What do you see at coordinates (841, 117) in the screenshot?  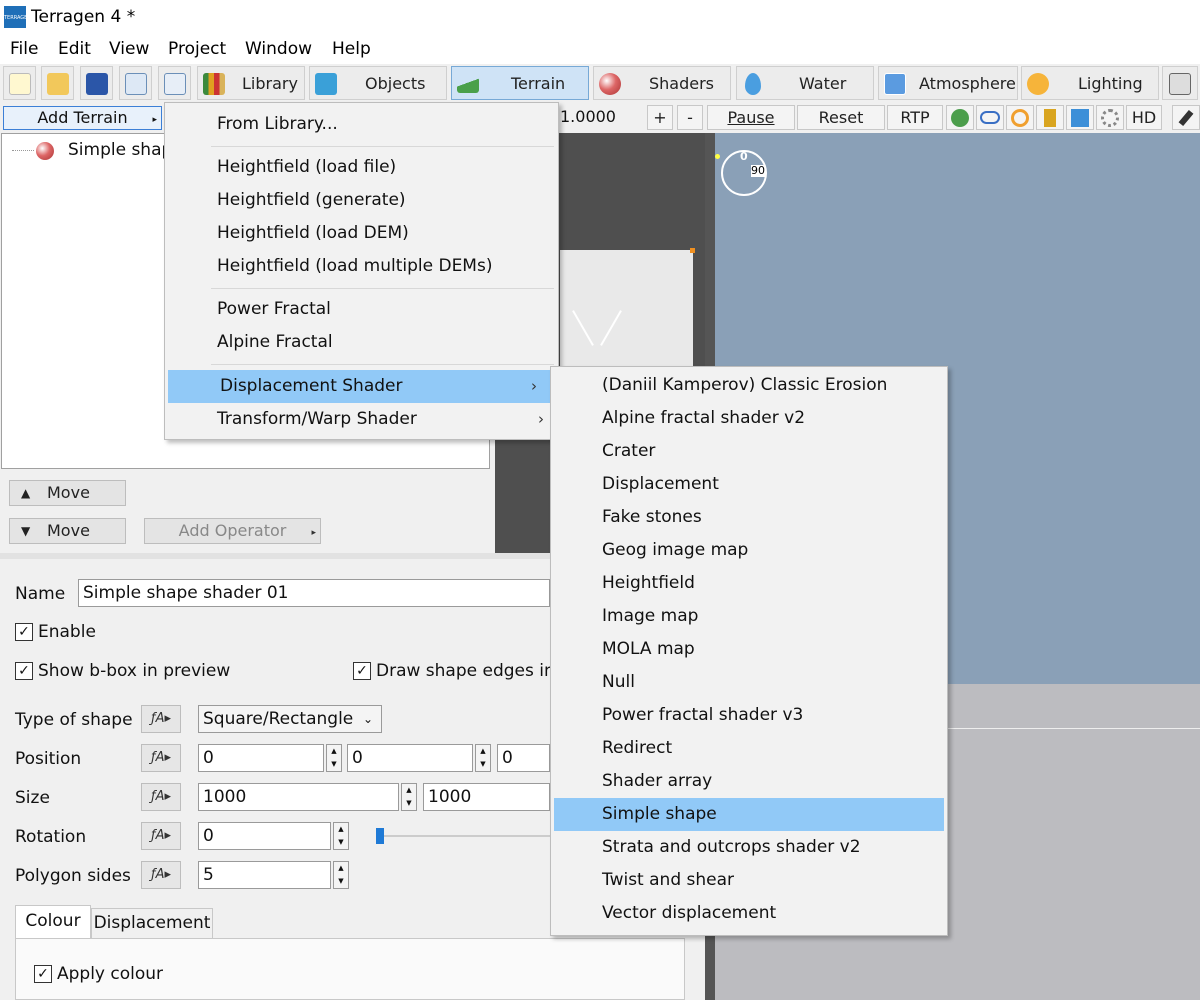 I see `reset-button: Reset` at bounding box center [841, 117].